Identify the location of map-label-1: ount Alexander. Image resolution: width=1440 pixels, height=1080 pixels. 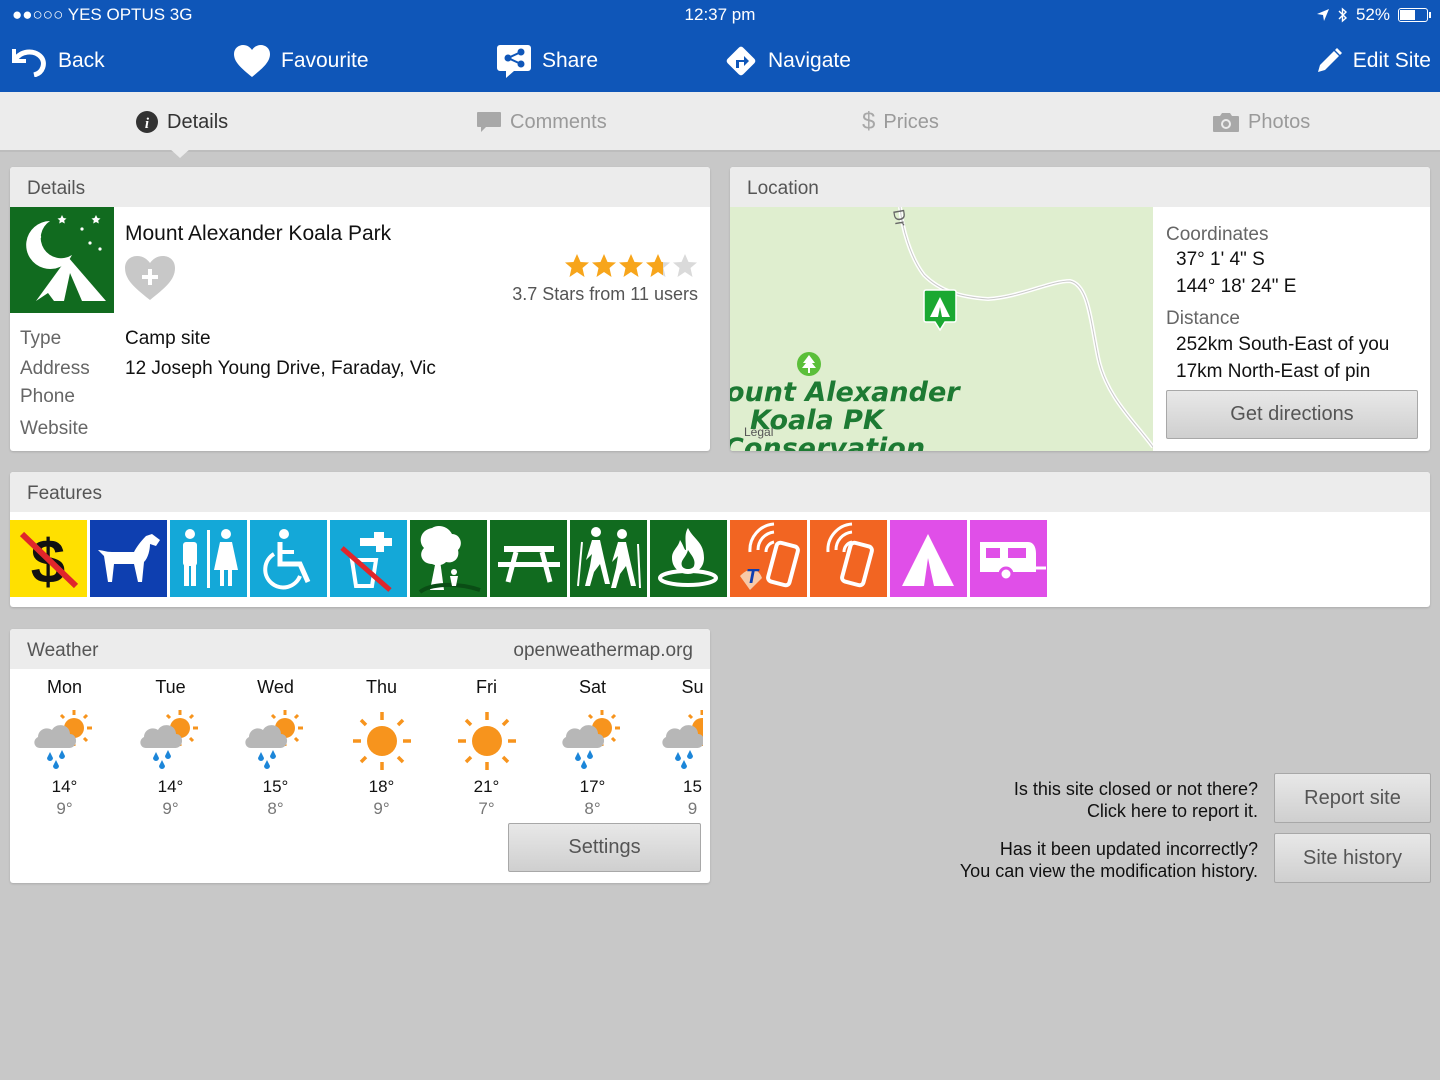
(845, 392).